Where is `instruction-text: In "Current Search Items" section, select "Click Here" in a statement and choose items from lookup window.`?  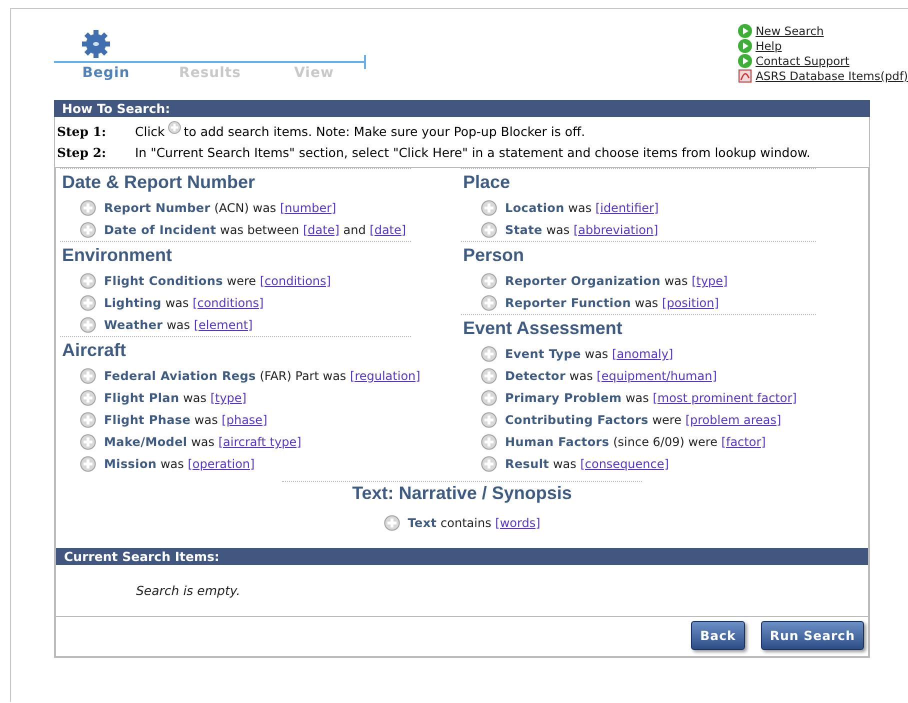 instruction-text: In "Current Search Items" section, select "Click Here" in a statement and choose items from lookup window. is located at coordinates (472, 153).